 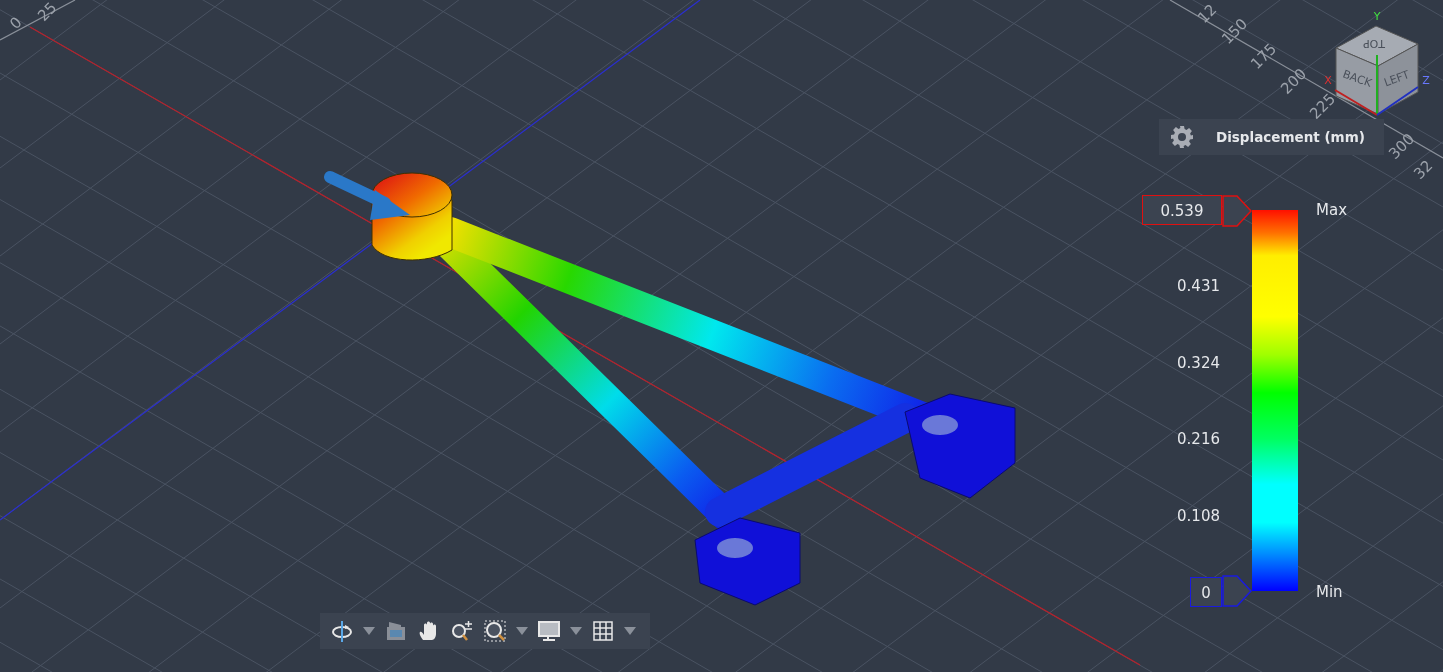 What do you see at coordinates (1397, 101) in the screenshot?
I see `z-axis-line` at bounding box center [1397, 101].